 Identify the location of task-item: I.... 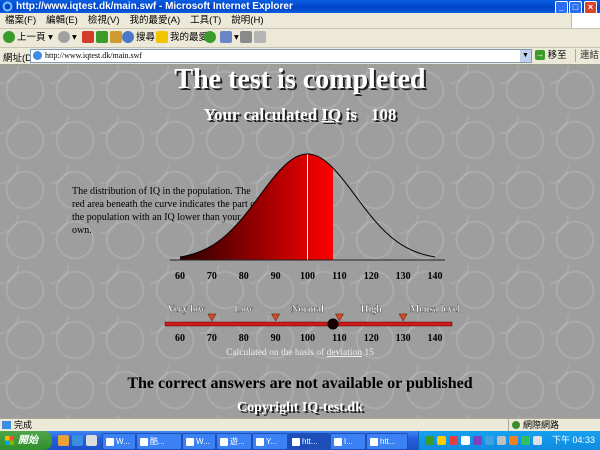
(348, 441).